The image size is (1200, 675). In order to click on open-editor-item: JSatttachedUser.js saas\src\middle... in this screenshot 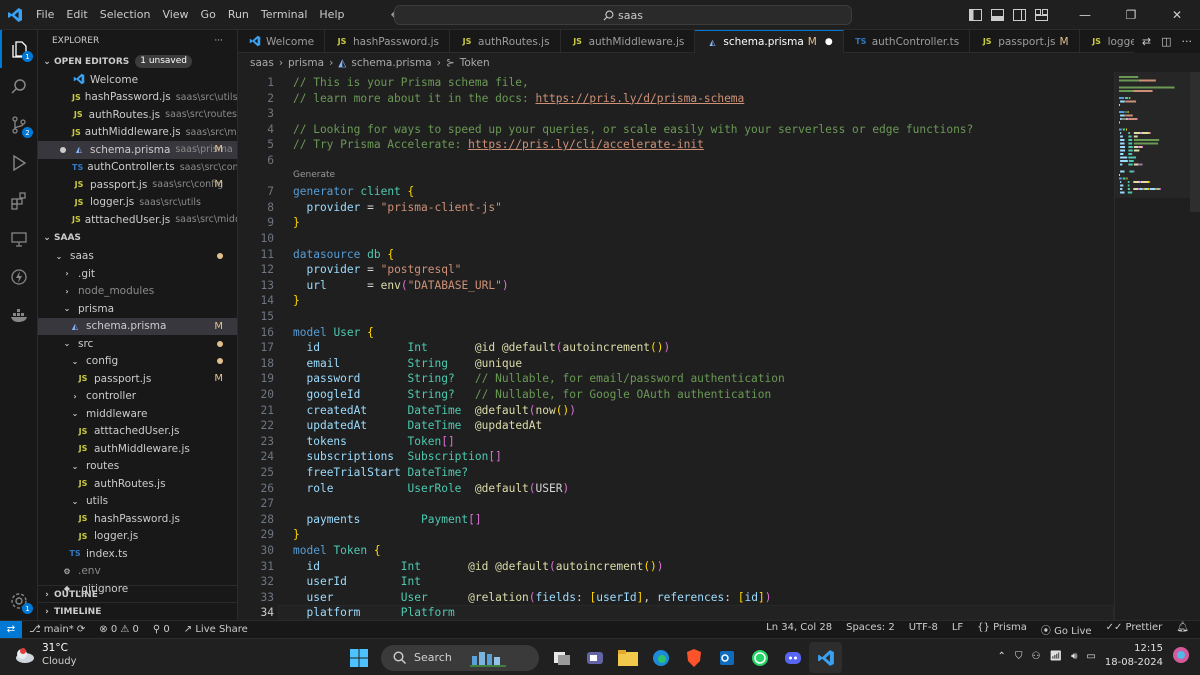, I will do `click(137, 220)`.